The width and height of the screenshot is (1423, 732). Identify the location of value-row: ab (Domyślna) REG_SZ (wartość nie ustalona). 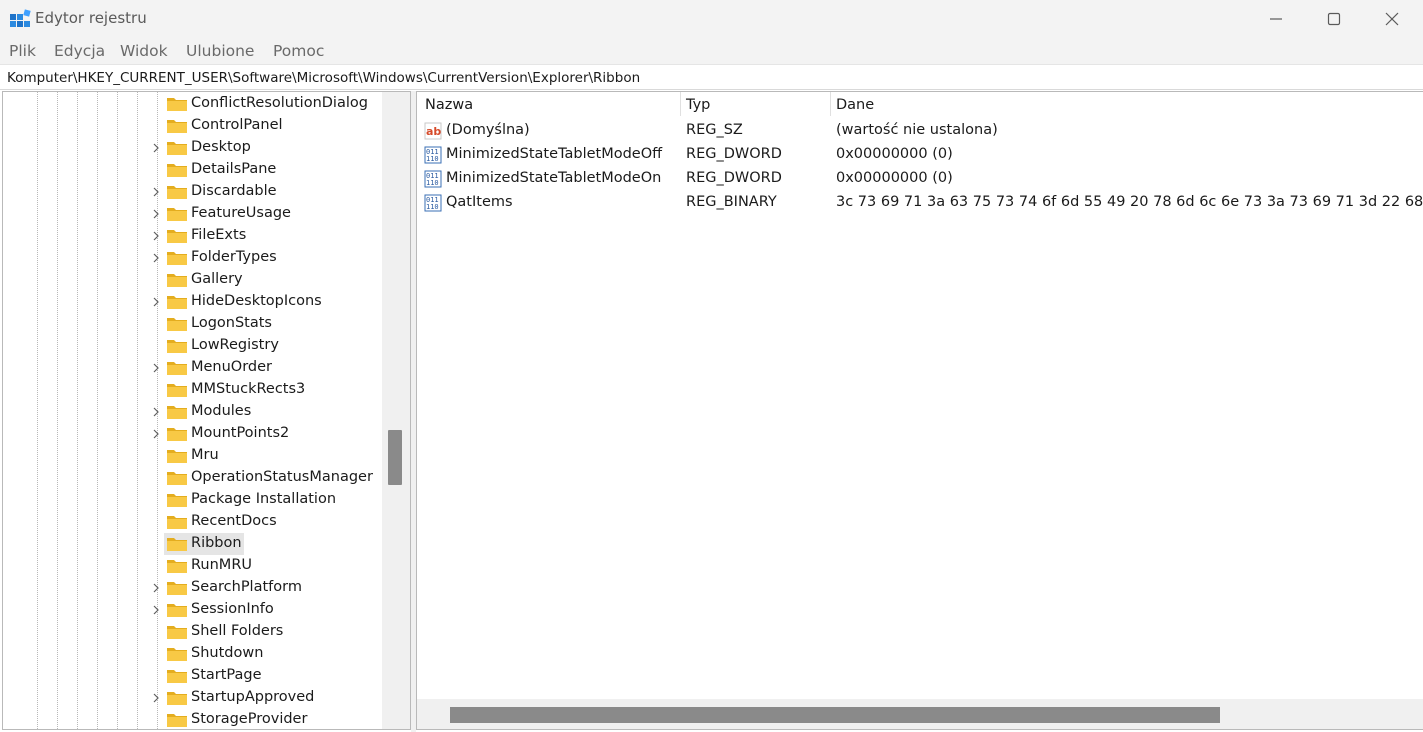
(920, 131).